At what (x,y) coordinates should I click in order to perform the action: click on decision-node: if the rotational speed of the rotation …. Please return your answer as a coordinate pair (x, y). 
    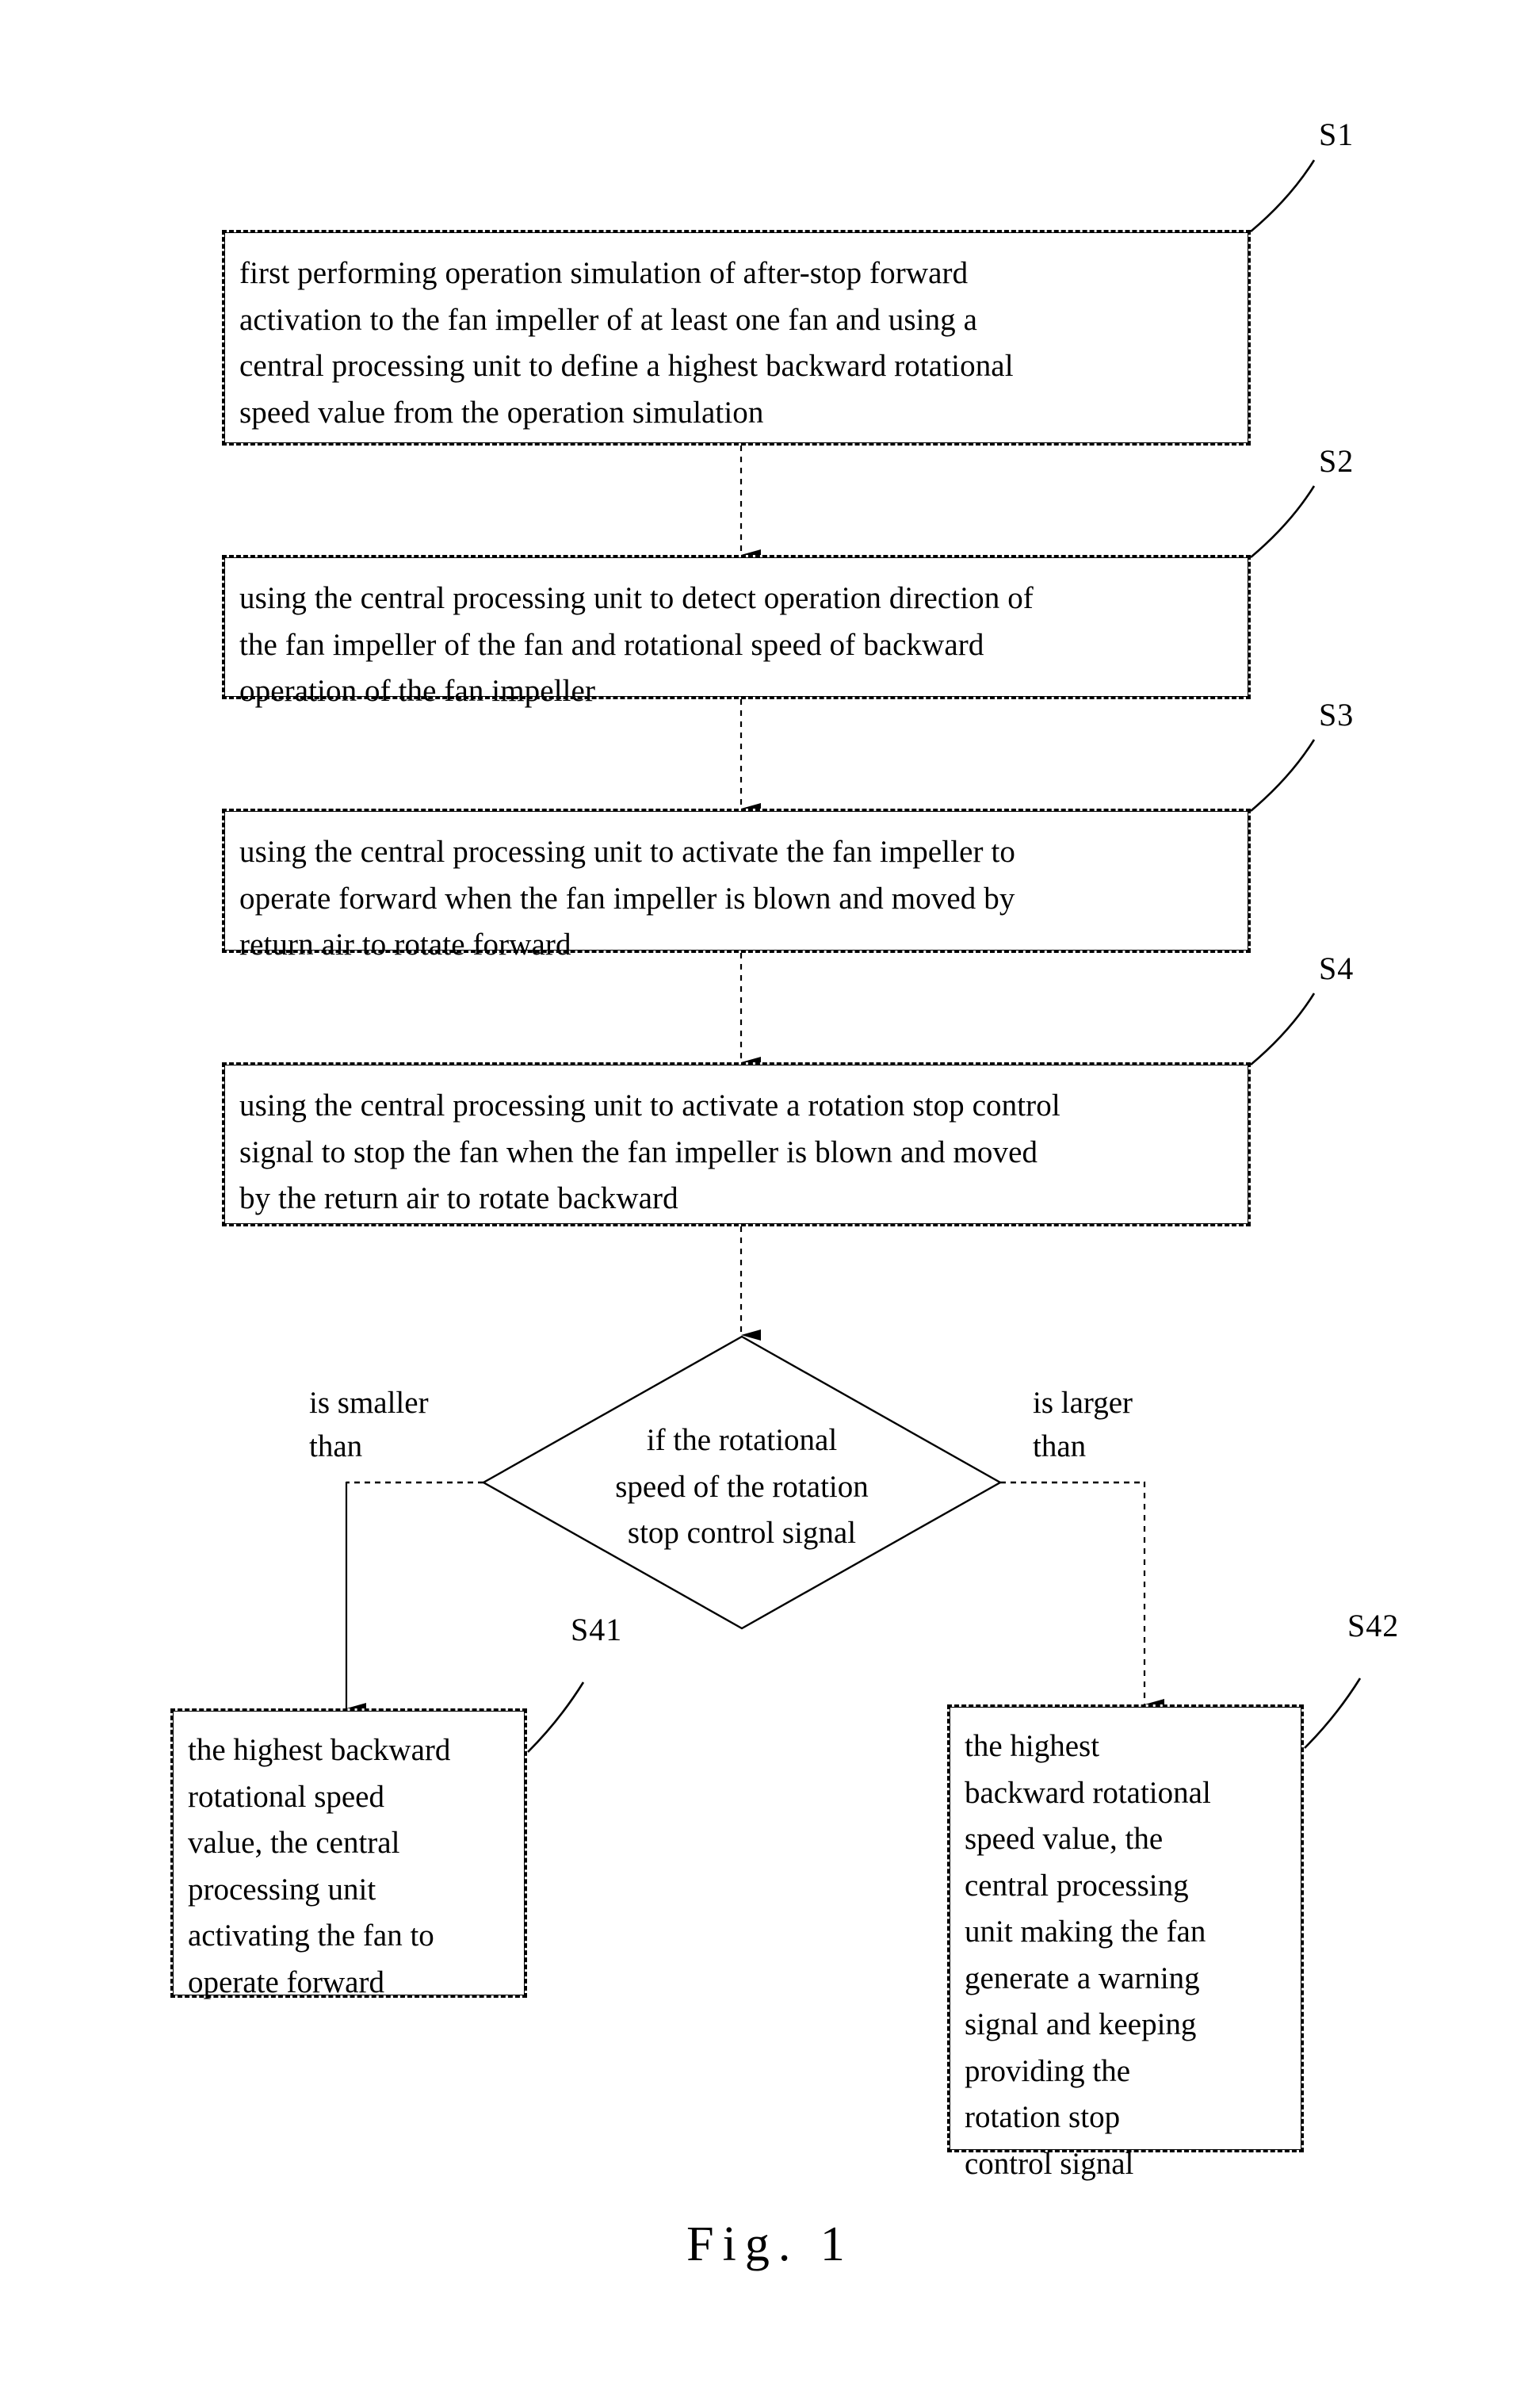
    Looking at the image, I should click on (742, 1482).